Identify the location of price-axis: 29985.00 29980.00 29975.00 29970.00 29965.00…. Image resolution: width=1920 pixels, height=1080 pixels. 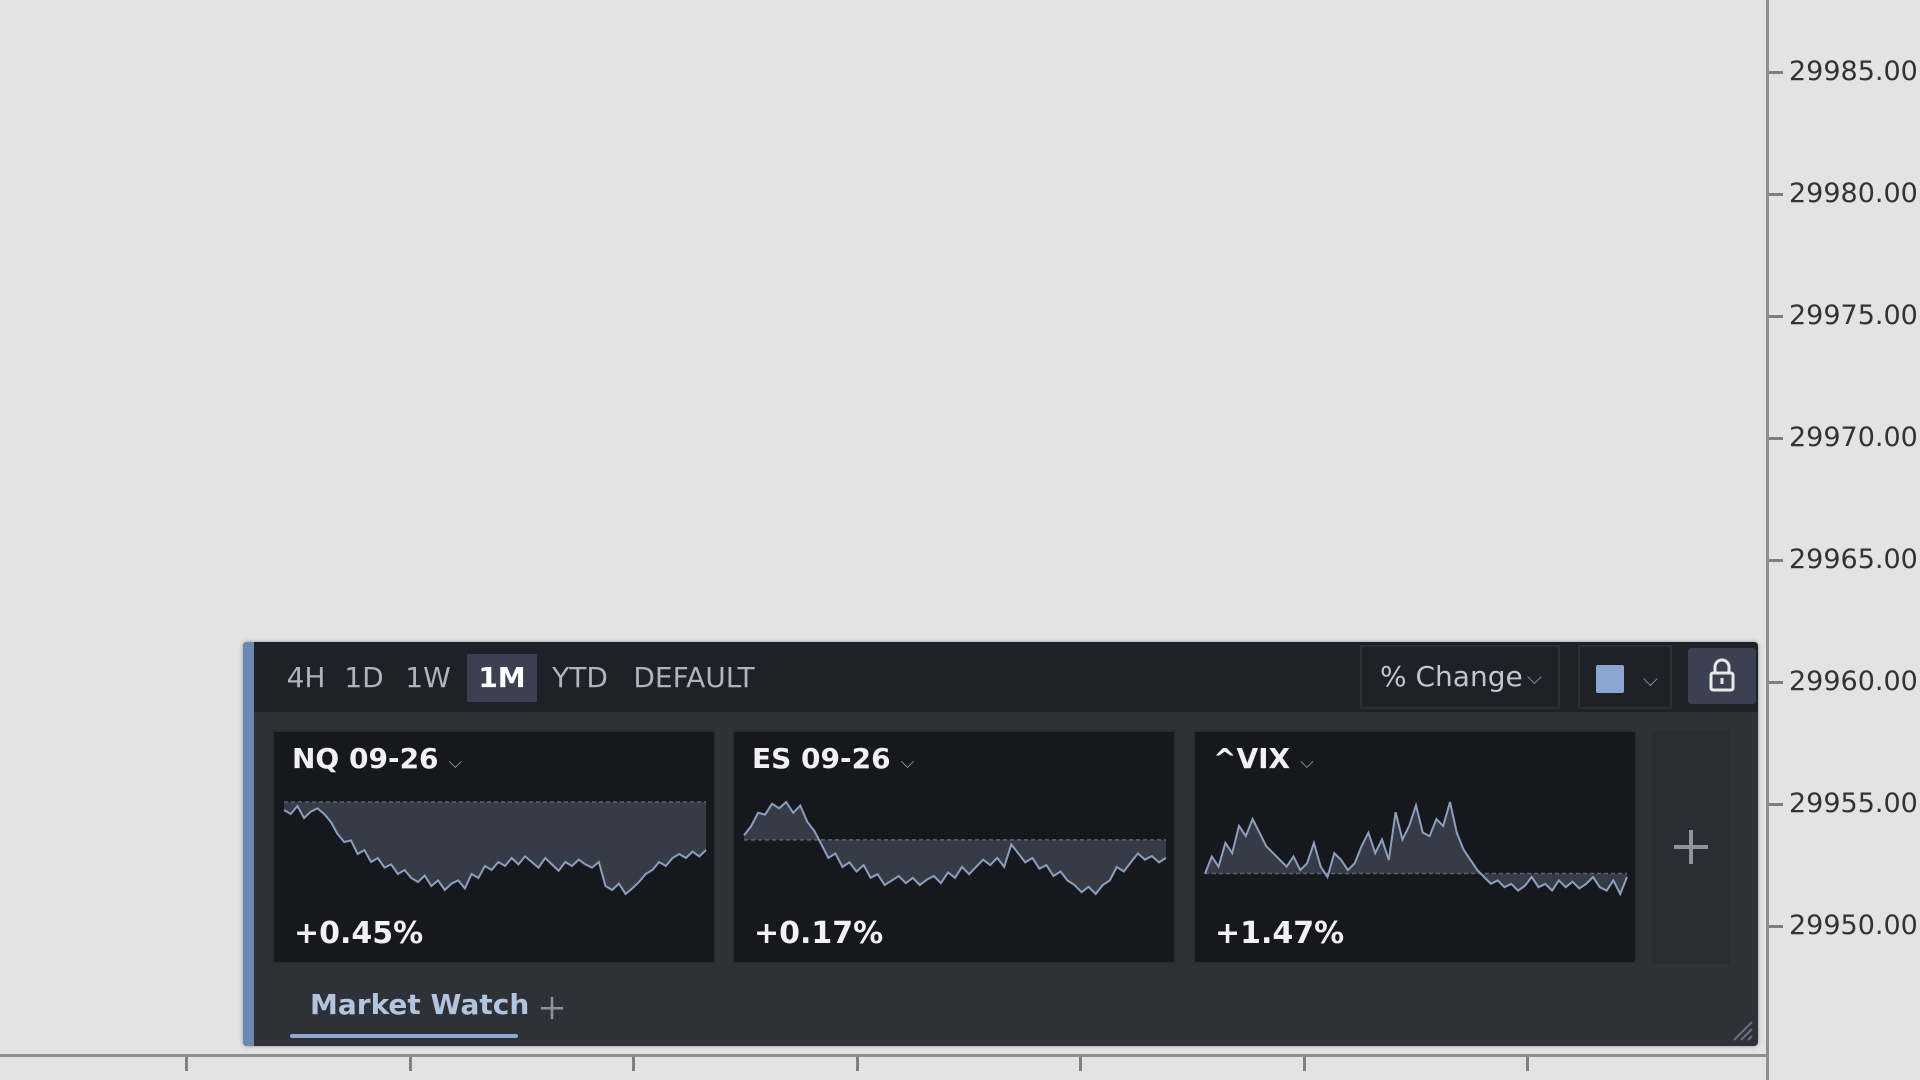
(1843, 540).